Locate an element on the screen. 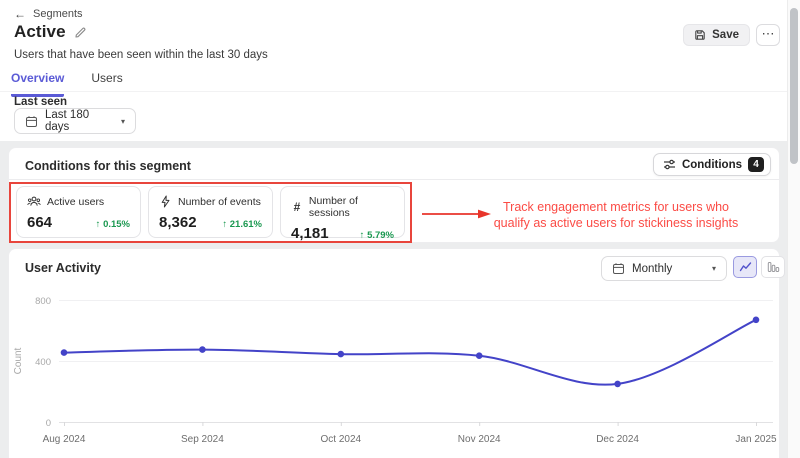 This screenshot has width=800, height=458. metric-card-events: Number of events 8,362 ↑ 21.61% is located at coordinates (210, 212).